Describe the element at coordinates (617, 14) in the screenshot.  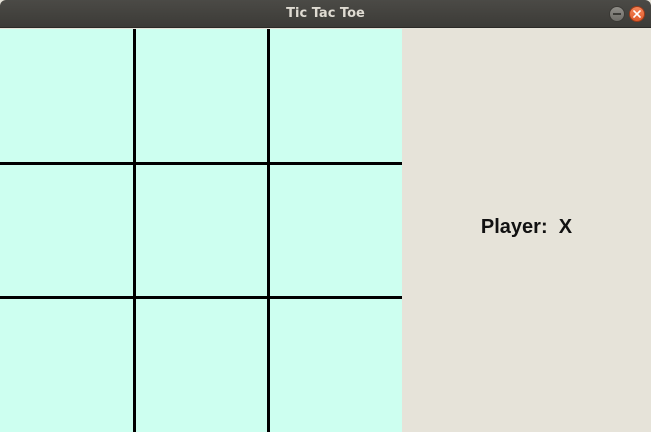
I see `minimize-button` at that location.